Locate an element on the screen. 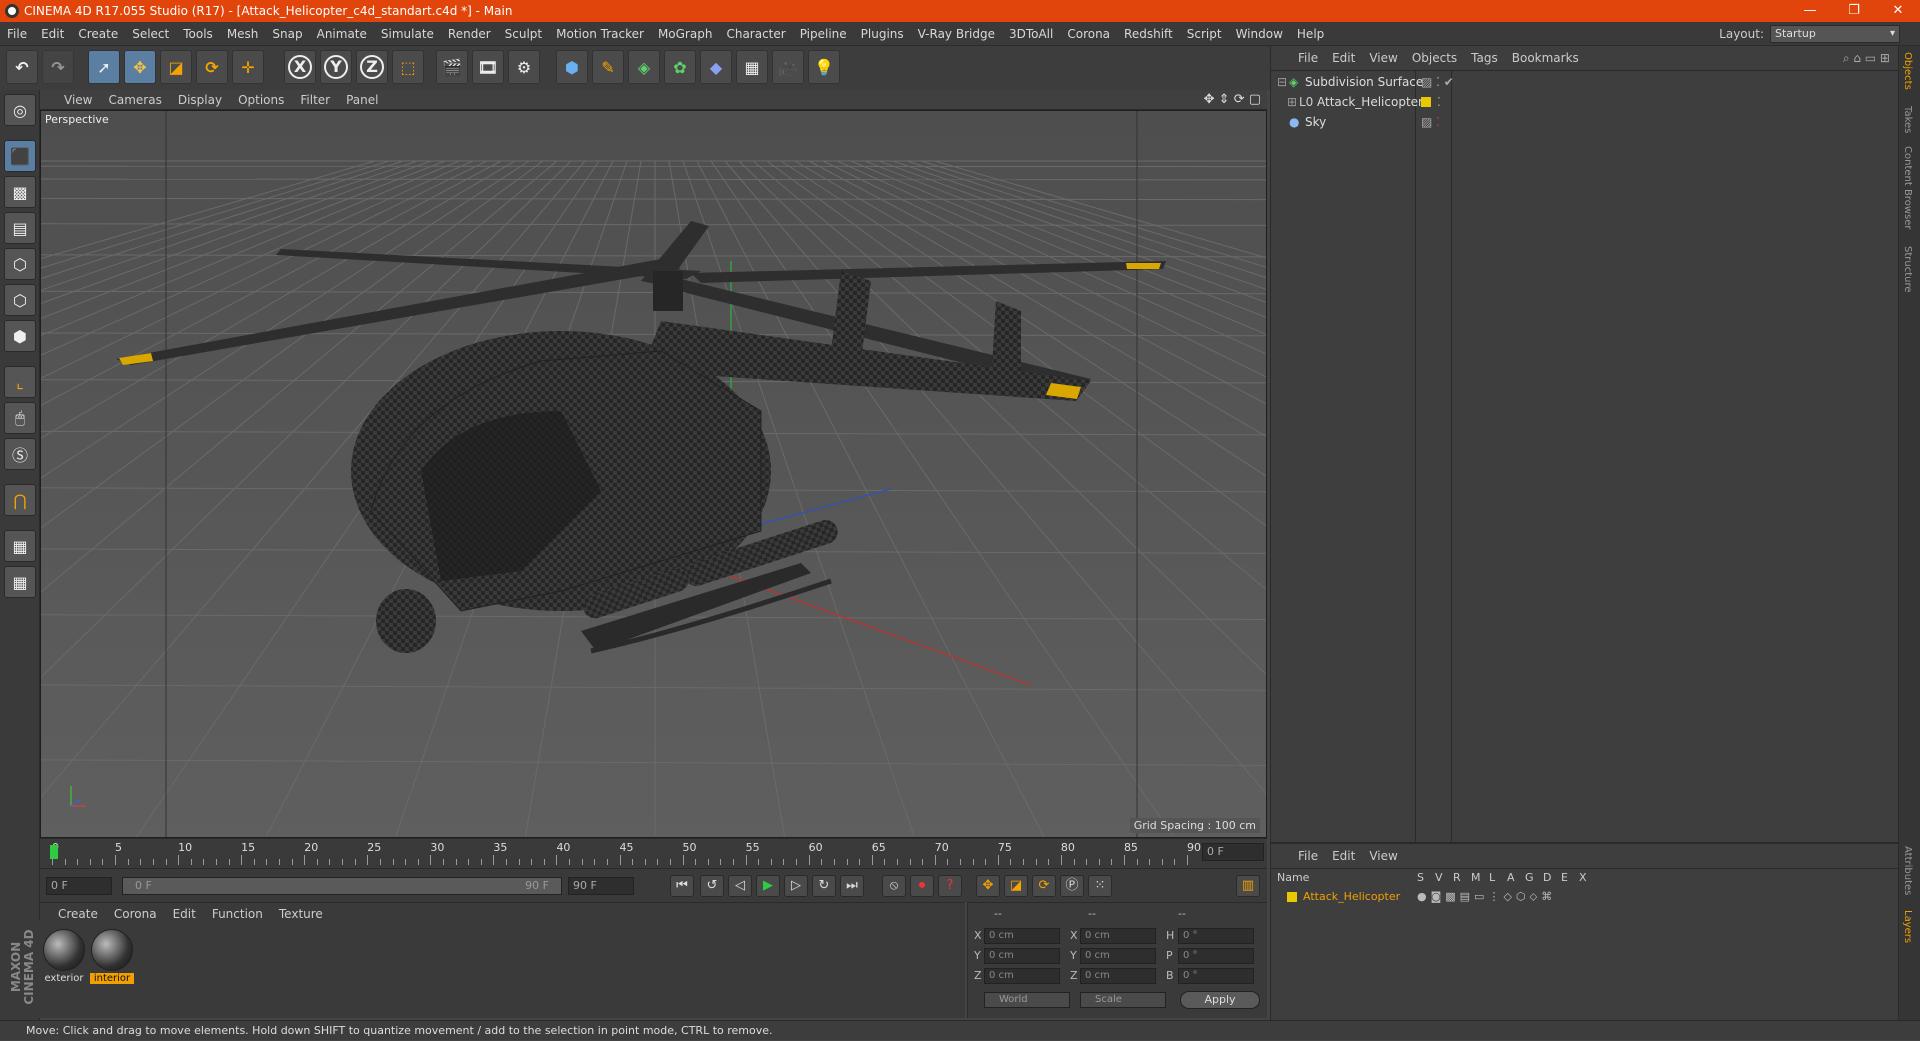 The height and width of the screenshot is (1041, 1920). current-frame-field: 0 F is located at coordinates (1233, 852).